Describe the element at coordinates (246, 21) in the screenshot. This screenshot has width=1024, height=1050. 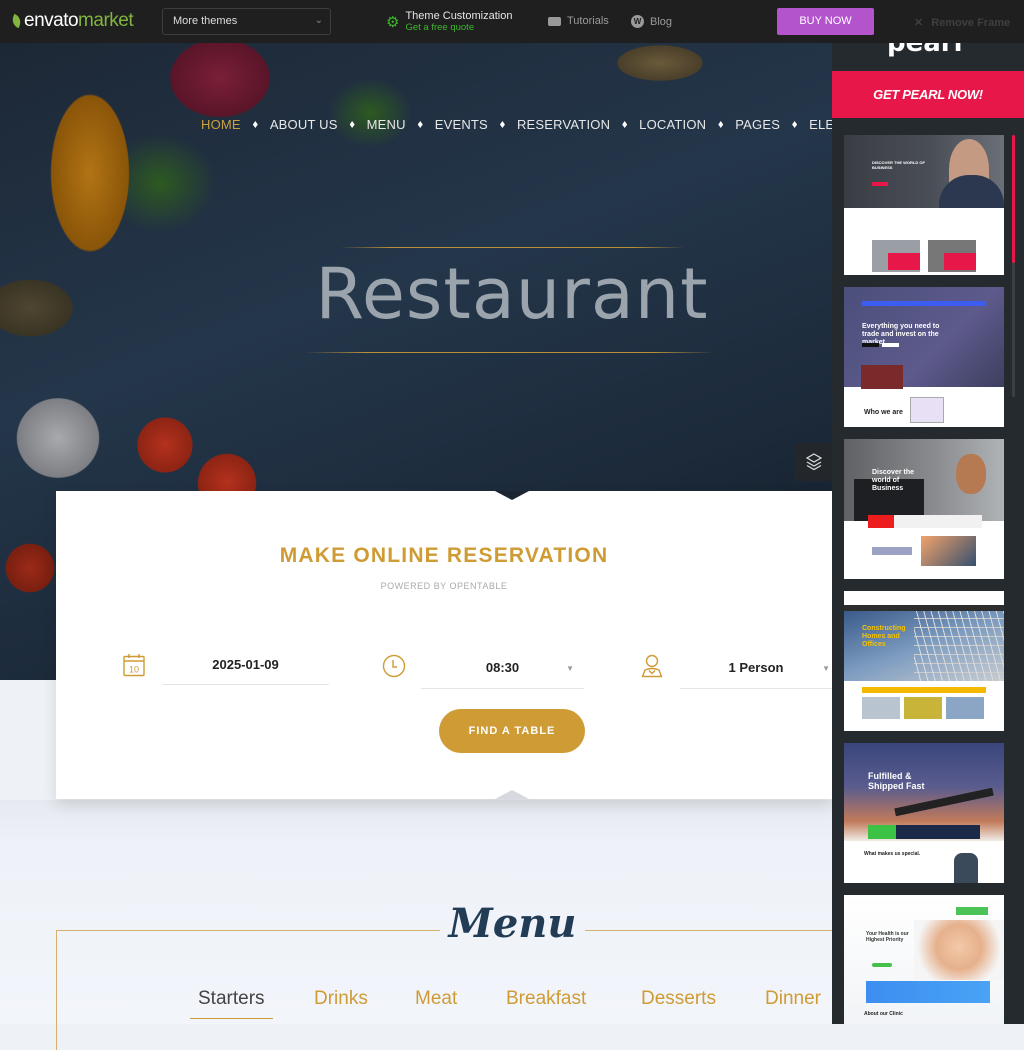
I see `more-themes-select: More themes ⌄` at that location.